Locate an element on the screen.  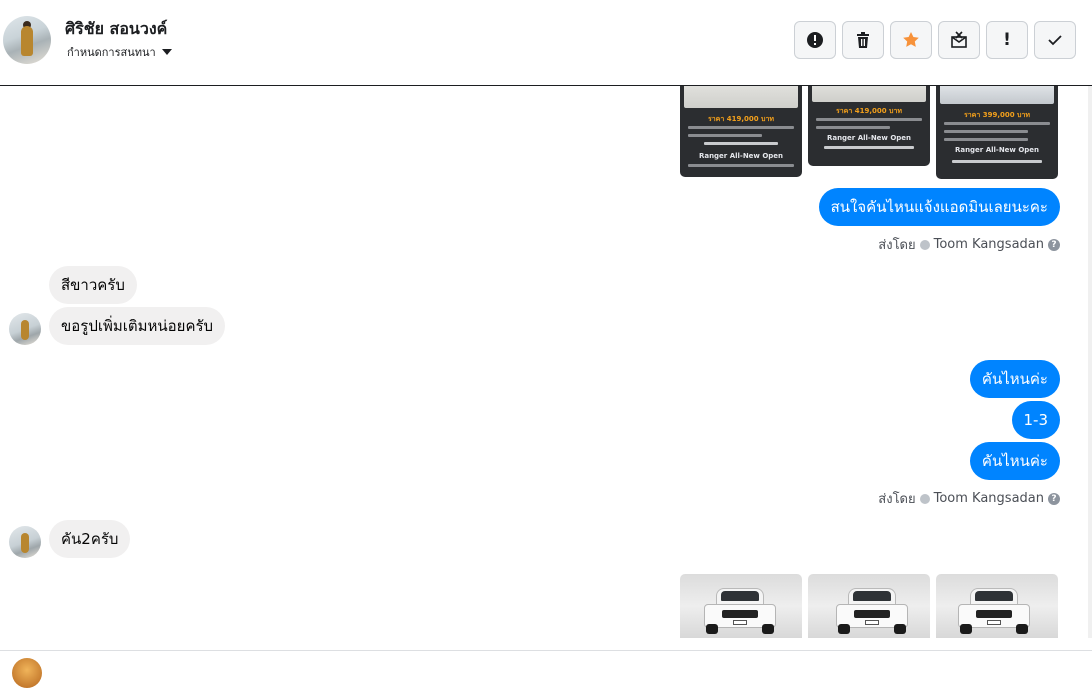
report-spam-button is located at coordinates (815, 40).